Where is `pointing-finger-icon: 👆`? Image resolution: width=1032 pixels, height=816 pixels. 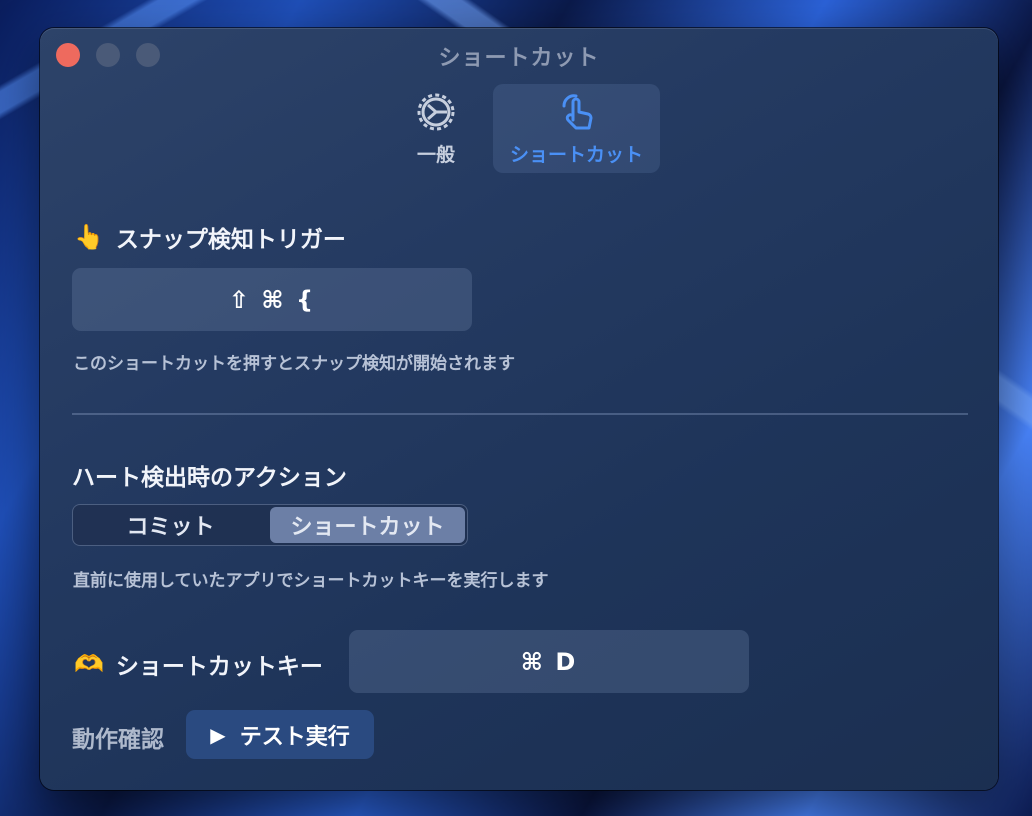
pointing-finger-icon: 👆 is located at coordinates (89, 237).